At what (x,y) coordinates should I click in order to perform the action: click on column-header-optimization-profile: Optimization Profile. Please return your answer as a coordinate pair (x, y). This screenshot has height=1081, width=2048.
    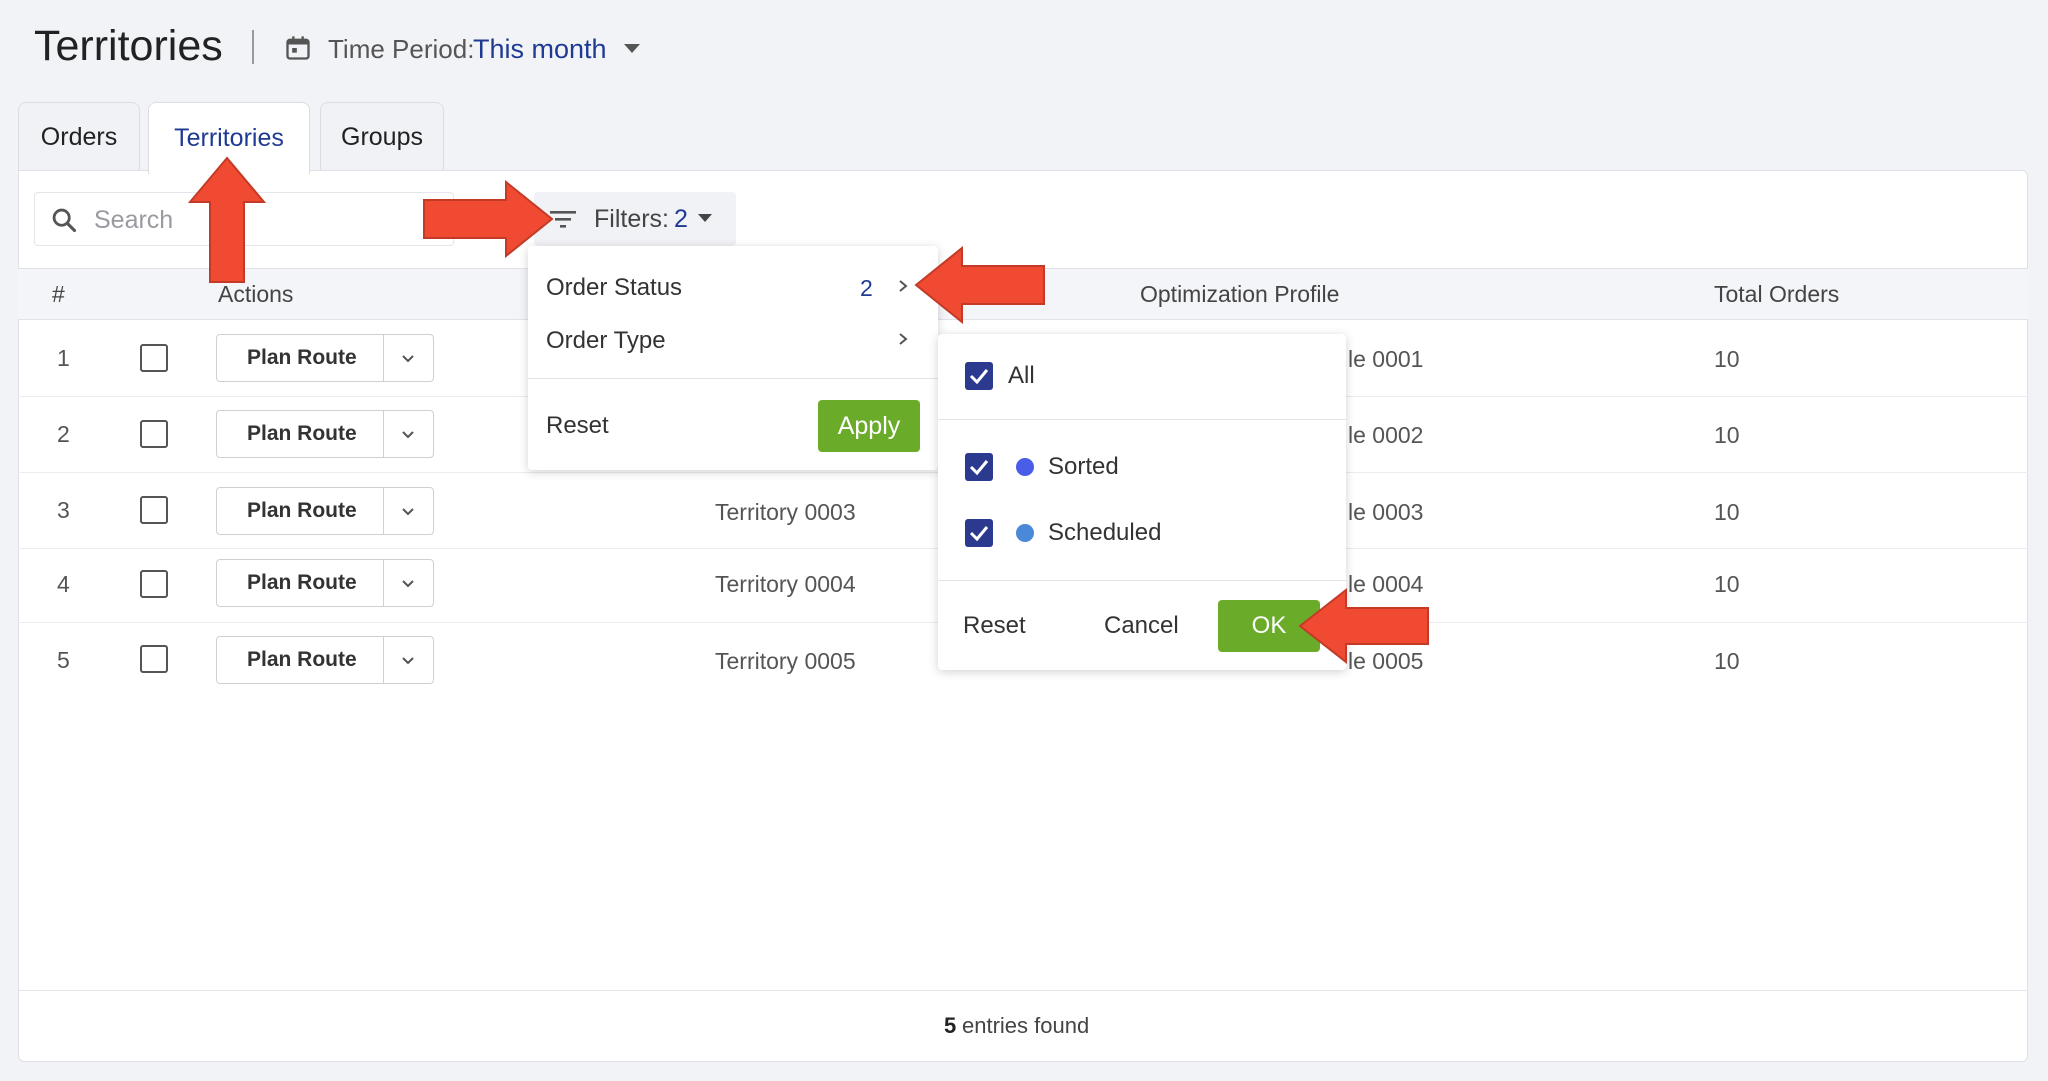
    Looking at the image, I should click on (1240, 294).